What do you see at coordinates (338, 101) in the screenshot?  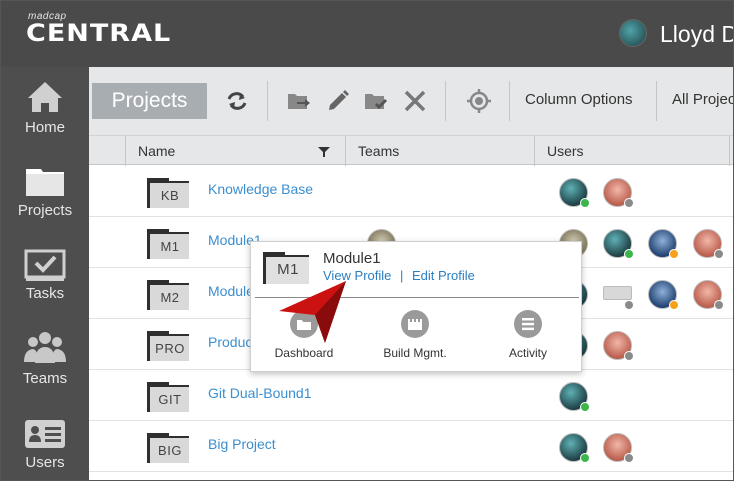 I see `edit-icon` at bounding box center [338, 101].